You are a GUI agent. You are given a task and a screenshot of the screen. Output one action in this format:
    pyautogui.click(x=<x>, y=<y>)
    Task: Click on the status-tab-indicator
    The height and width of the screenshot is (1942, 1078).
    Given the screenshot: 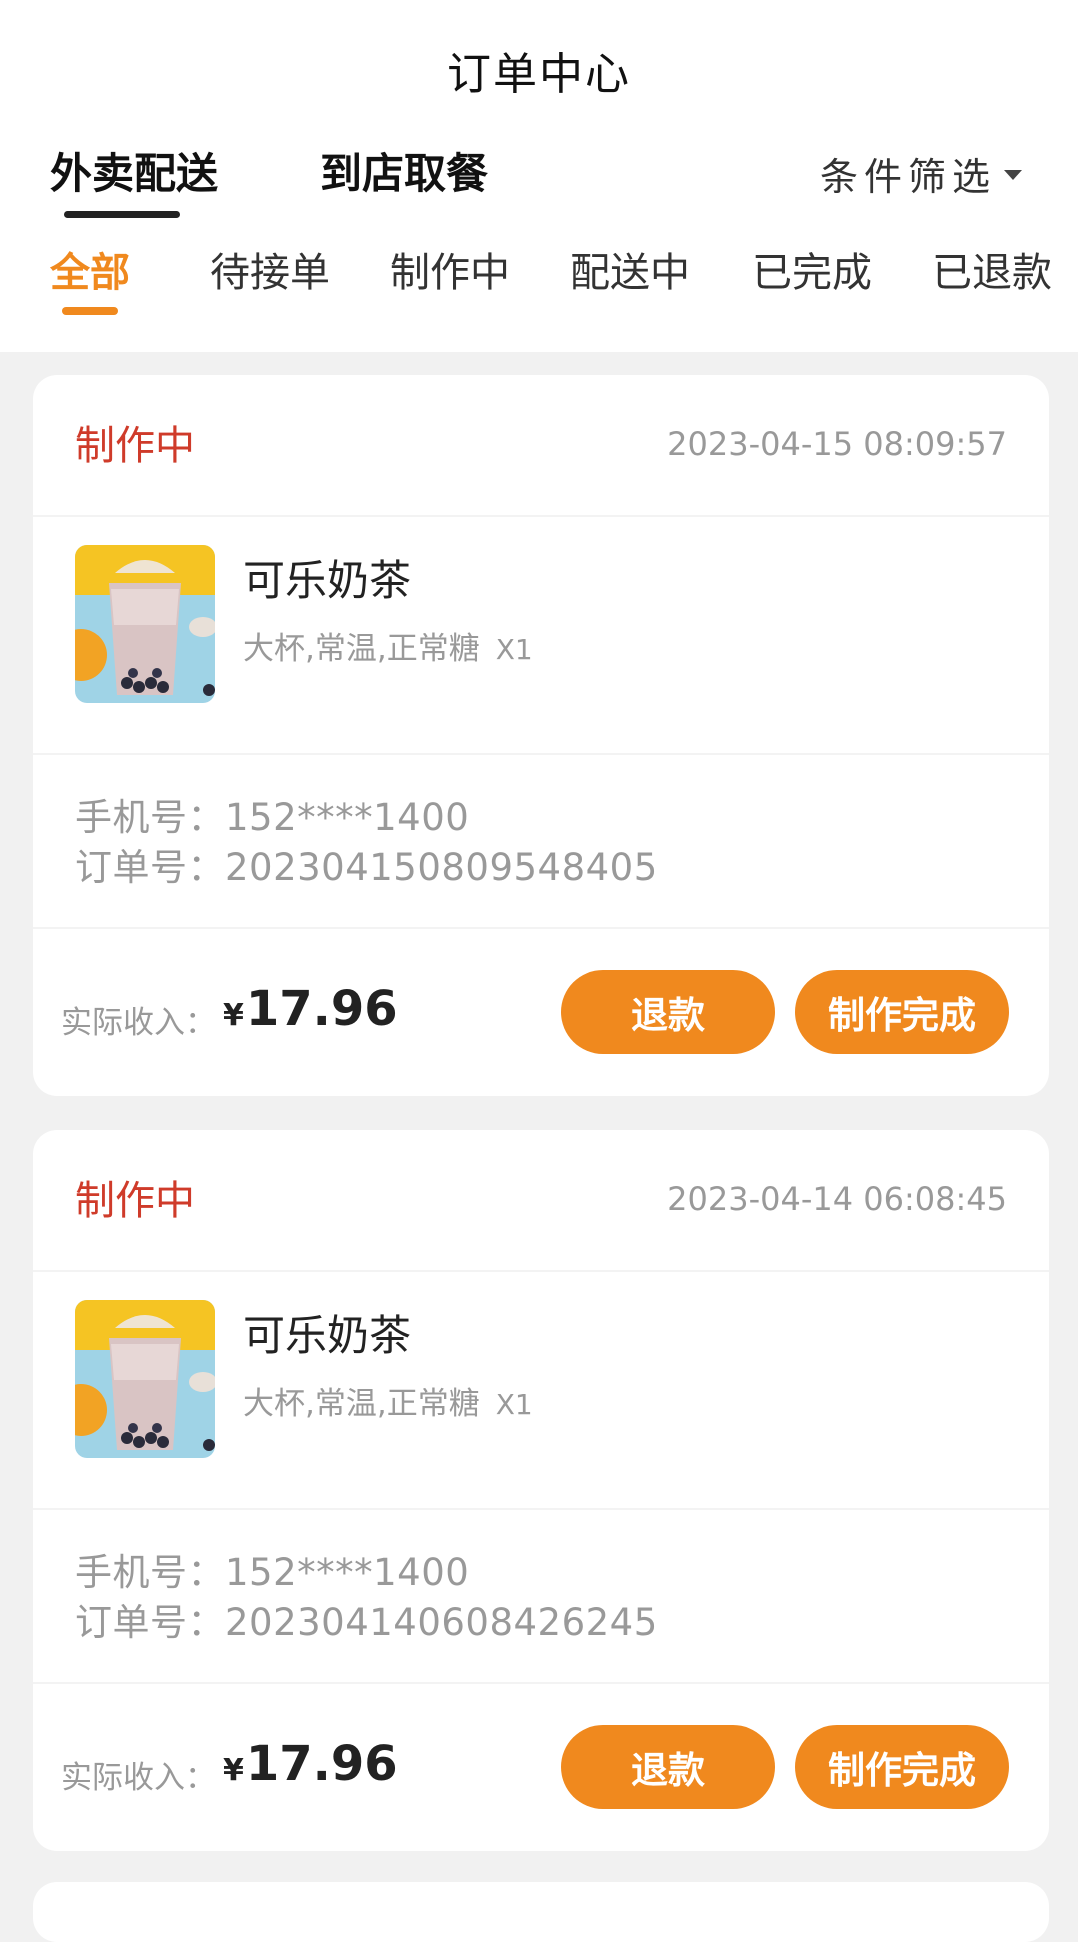 What is the action you would take?
    pyautogui.click(x=90, y=311)
    